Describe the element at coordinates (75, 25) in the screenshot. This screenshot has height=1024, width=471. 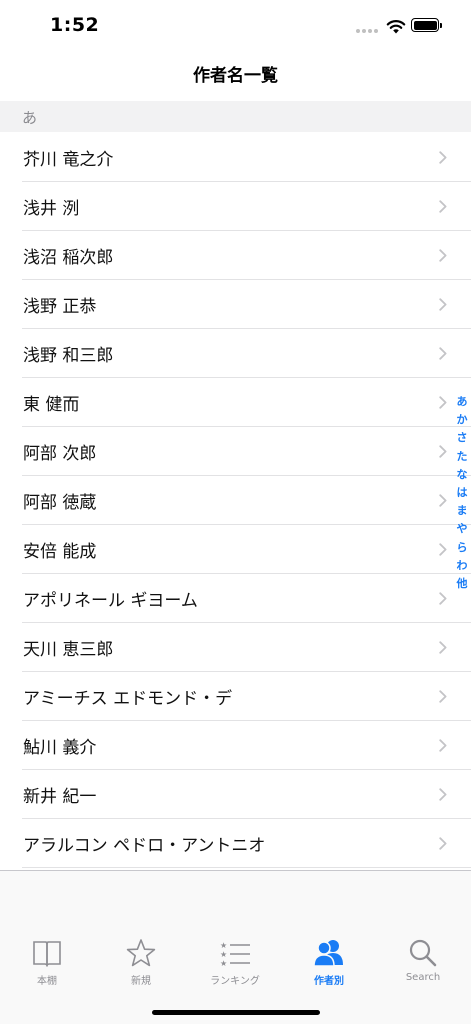
I see `status-time: 1:52` at that location.